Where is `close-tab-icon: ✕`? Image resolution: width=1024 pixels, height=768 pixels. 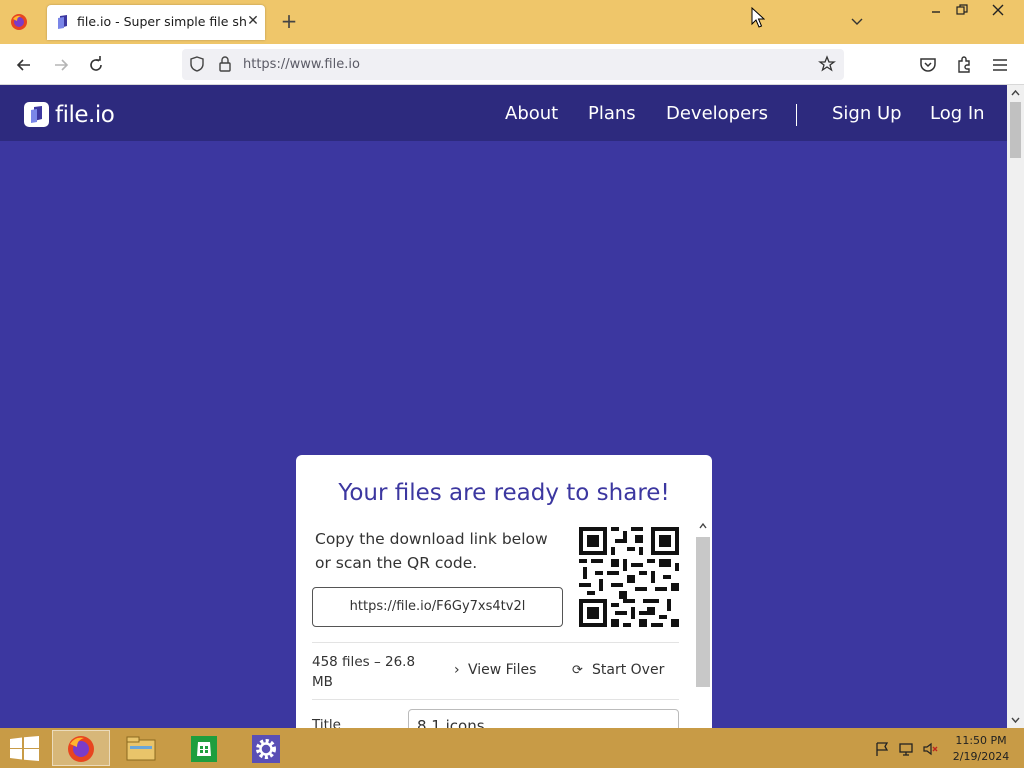
close-tab-icon: ✕ is located at coordinates (253, 21).